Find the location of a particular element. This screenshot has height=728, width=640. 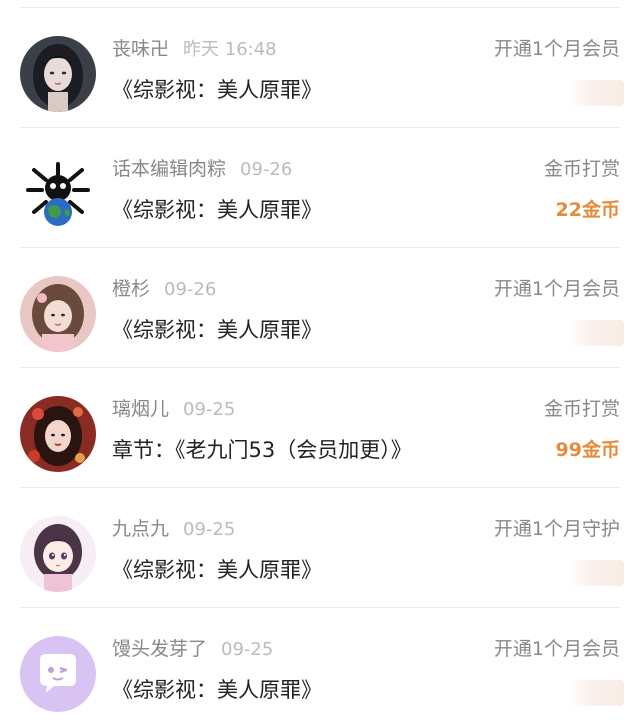

avatar-anime-girl-icon is located at coordinates (58, 554).